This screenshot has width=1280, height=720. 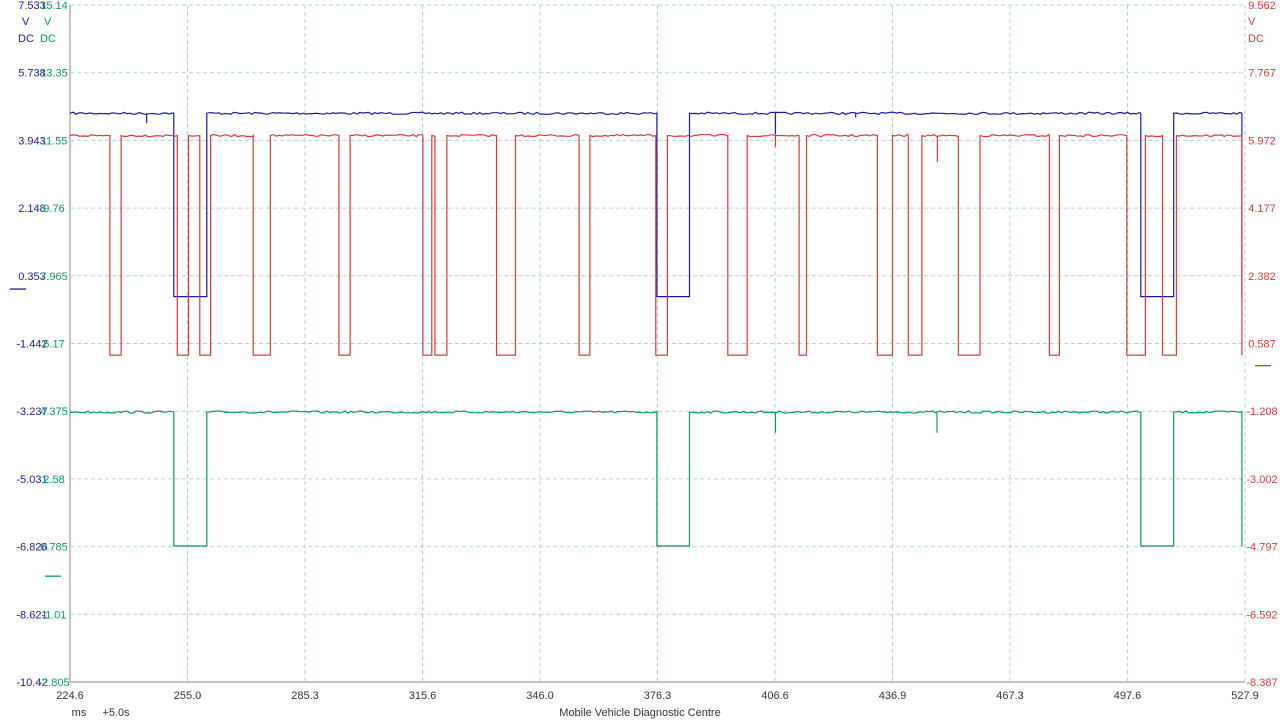 I want to click on x-axis-tick-label: 376.3, so click(x=658, y=696).